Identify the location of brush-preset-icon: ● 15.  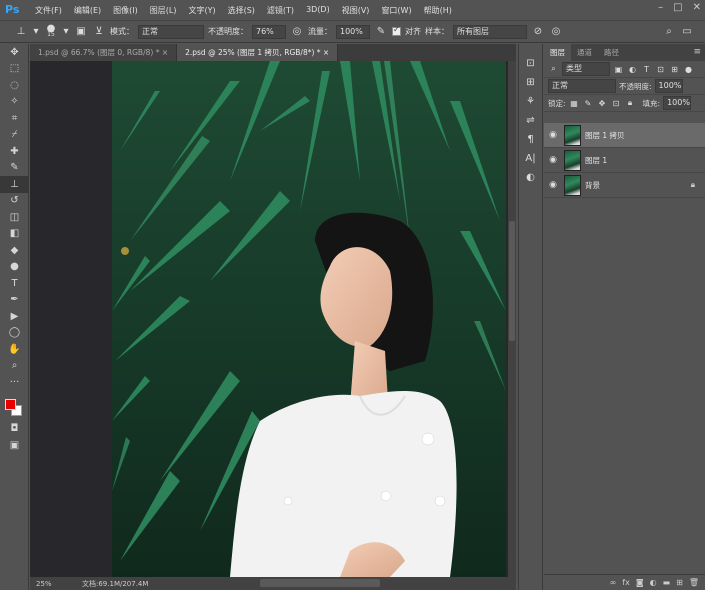
(51, 31).